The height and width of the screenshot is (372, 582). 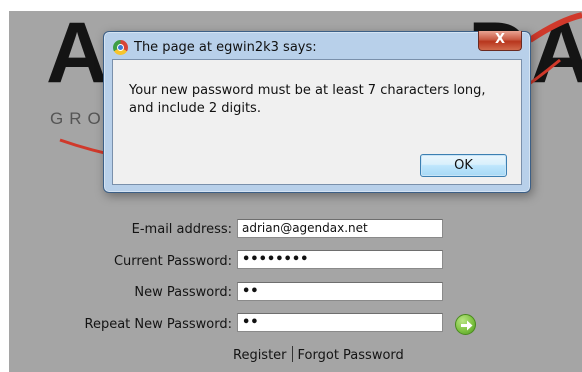 I want to click on email-field: adrian@agendax.net, so click(x=340, y=228).